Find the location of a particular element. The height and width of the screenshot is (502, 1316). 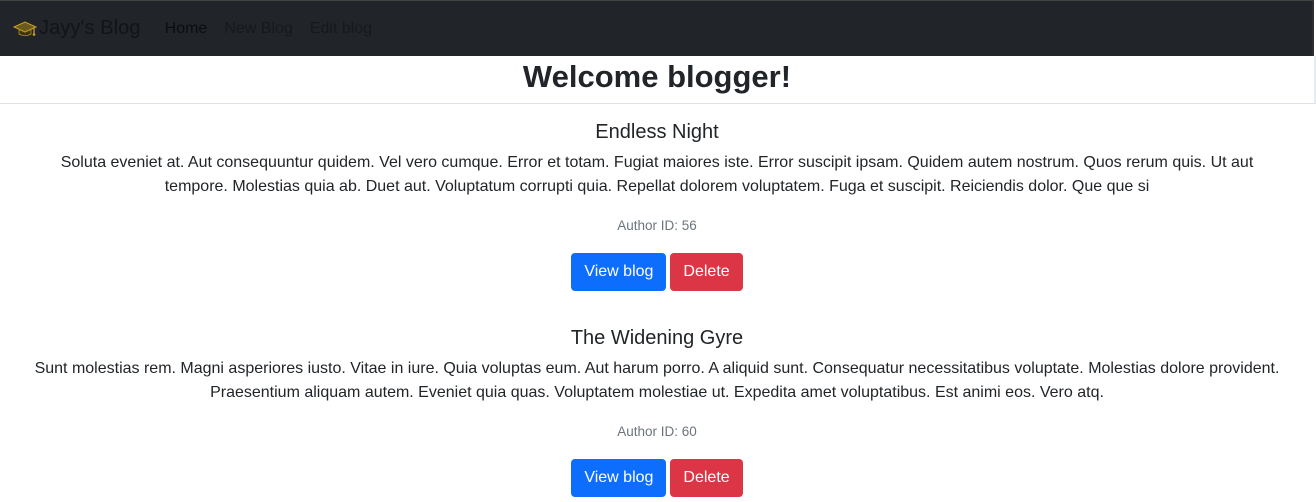

brand-link: Jayy's Blog is located at coordinates (76, 28).